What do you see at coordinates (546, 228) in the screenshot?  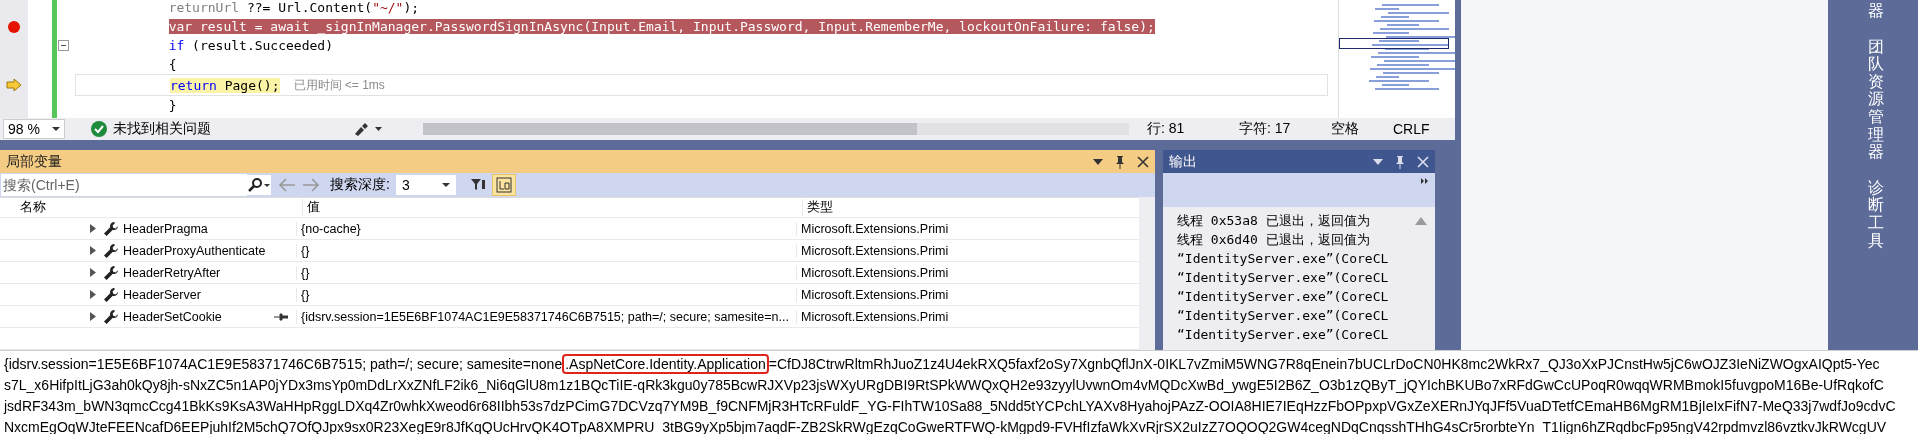 I see `value-cell: {no-cache}` at bounding box center [546, 228].